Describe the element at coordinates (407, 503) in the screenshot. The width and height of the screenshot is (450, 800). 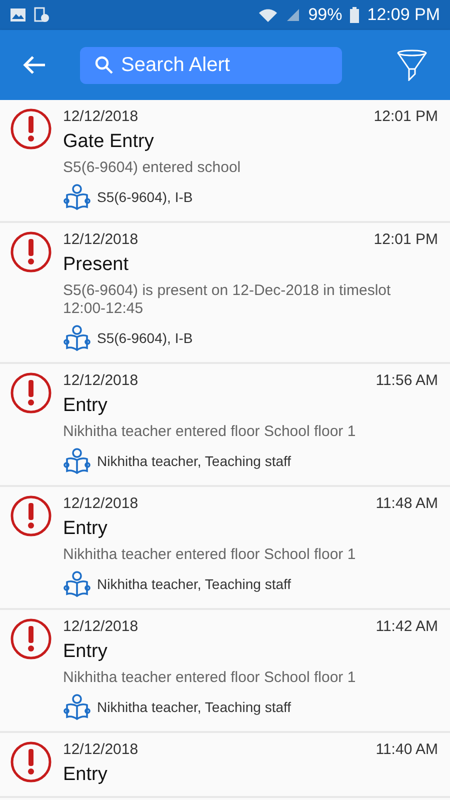
I see `alert-time: 11:48 AM` at that location.